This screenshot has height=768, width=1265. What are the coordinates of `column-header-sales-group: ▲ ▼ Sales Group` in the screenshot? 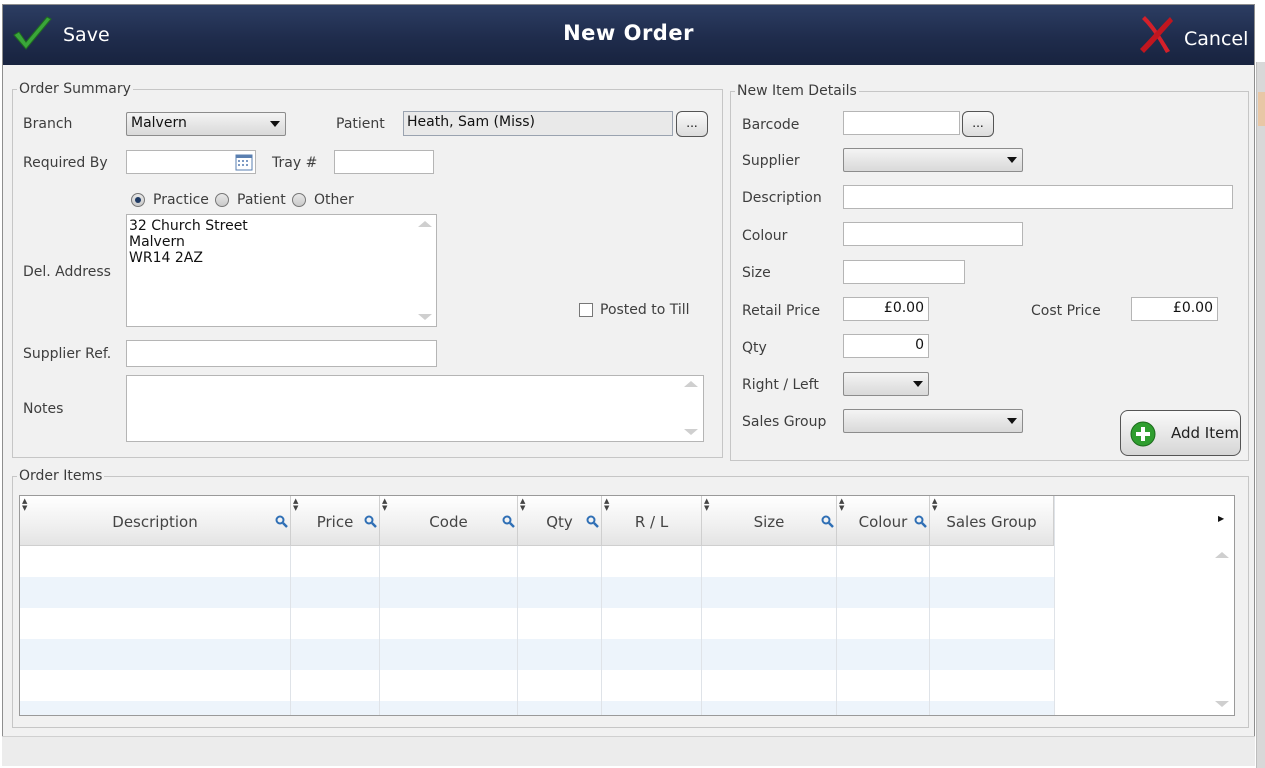 It's located at (992, 521).